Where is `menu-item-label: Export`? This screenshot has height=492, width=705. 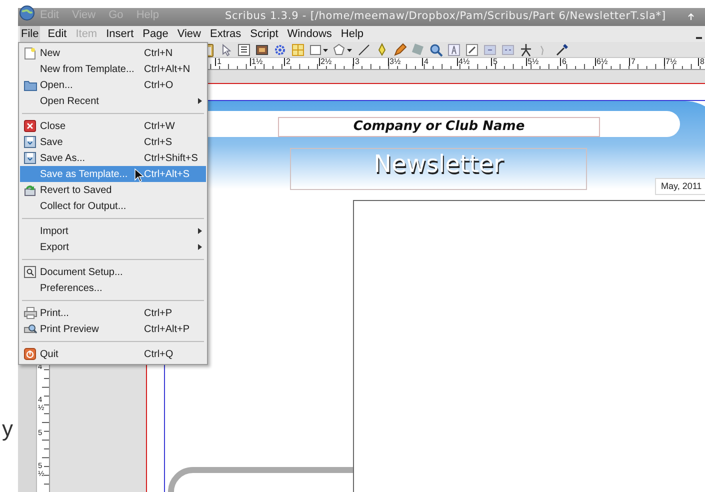 menu-item-label: Export is located at coordinates (54, 247).